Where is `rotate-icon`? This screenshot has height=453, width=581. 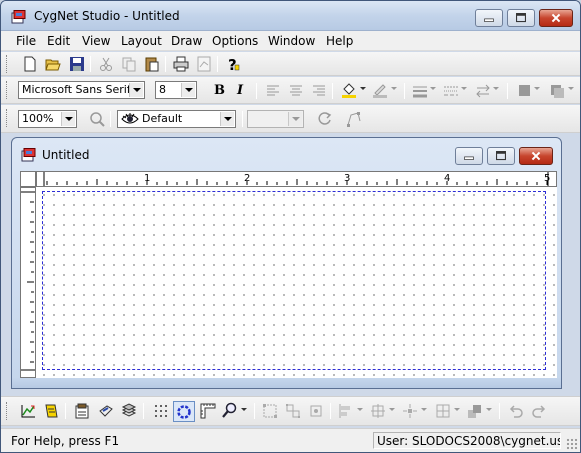
rotate-icon is located at coordinates (325, 119).